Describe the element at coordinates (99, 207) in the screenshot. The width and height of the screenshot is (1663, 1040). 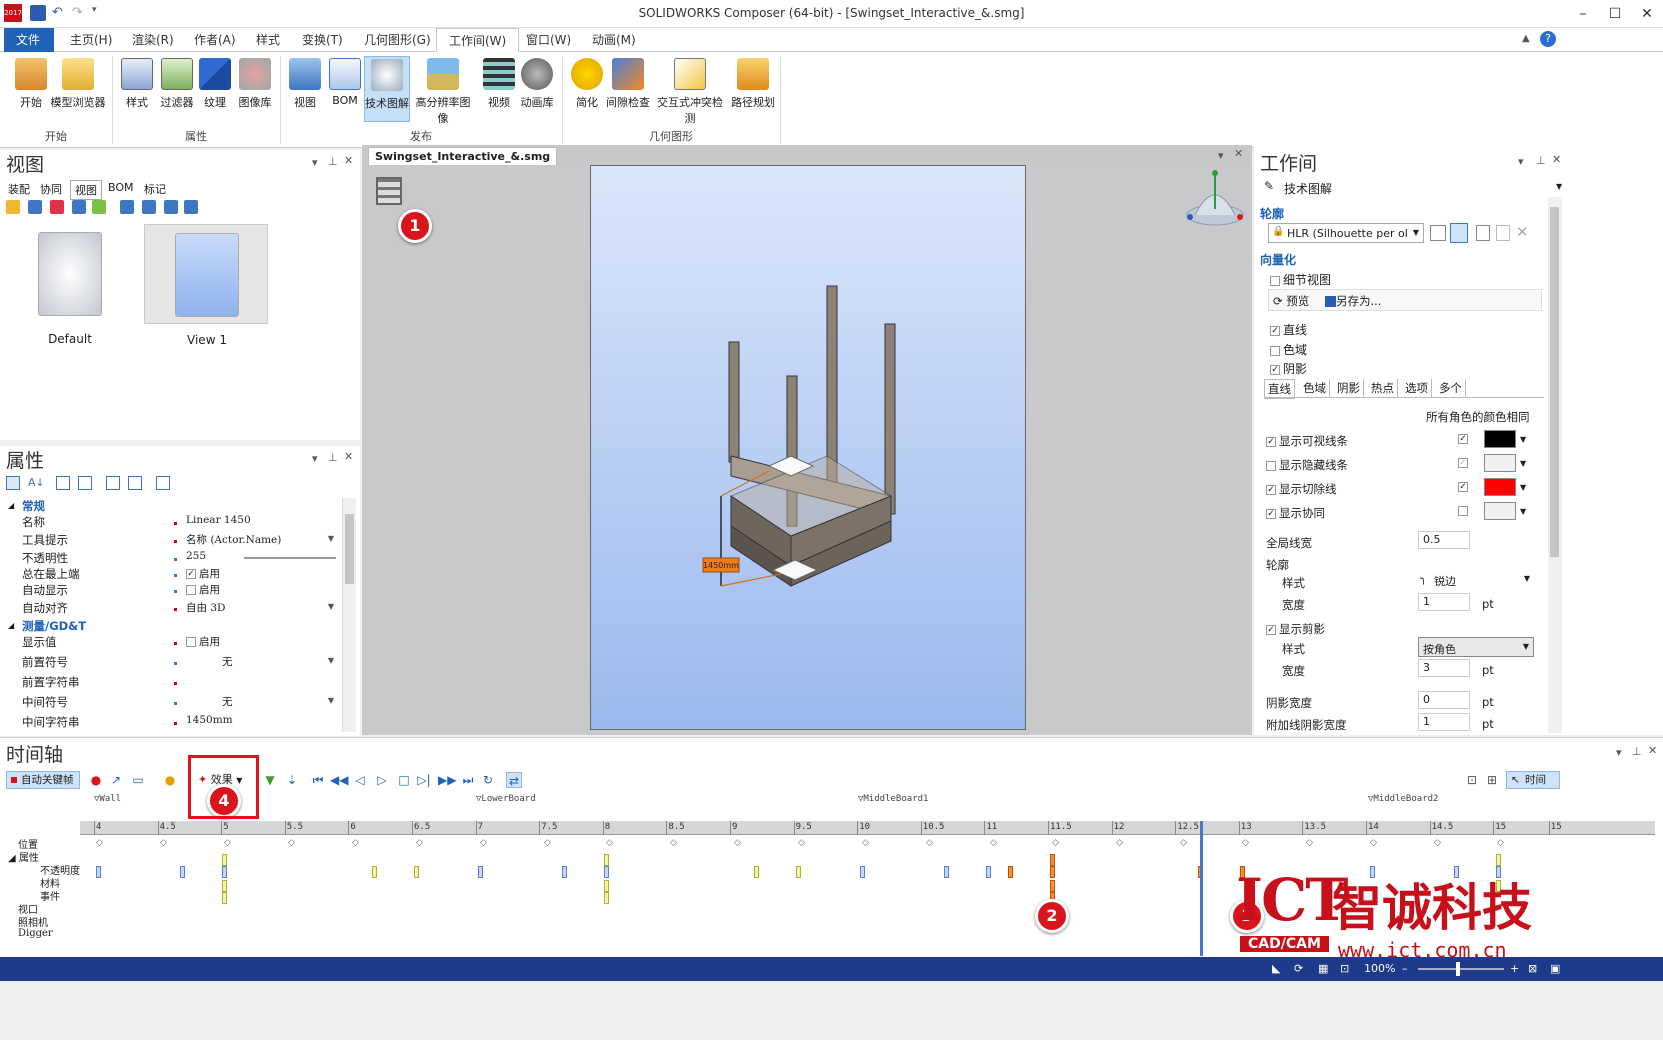
I see `view-brush-icon` at that location.